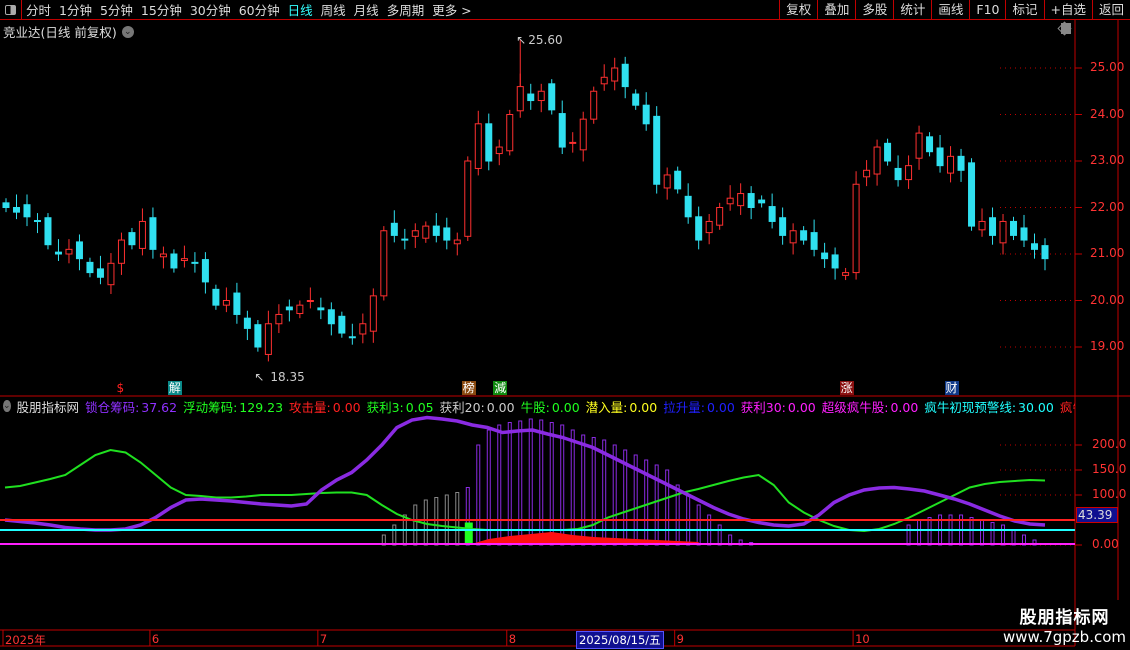  What do you see at coordinates (159, 407) in the screenshot?
I see `indicator-number: 37.62` at bounding box center [159, 407].